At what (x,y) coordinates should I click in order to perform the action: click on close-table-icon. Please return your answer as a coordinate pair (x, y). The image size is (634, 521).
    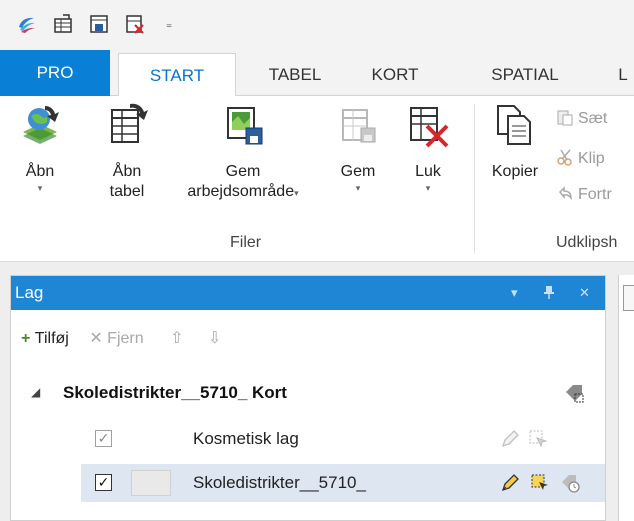
    Looking at the image, I should click on (428, 125).